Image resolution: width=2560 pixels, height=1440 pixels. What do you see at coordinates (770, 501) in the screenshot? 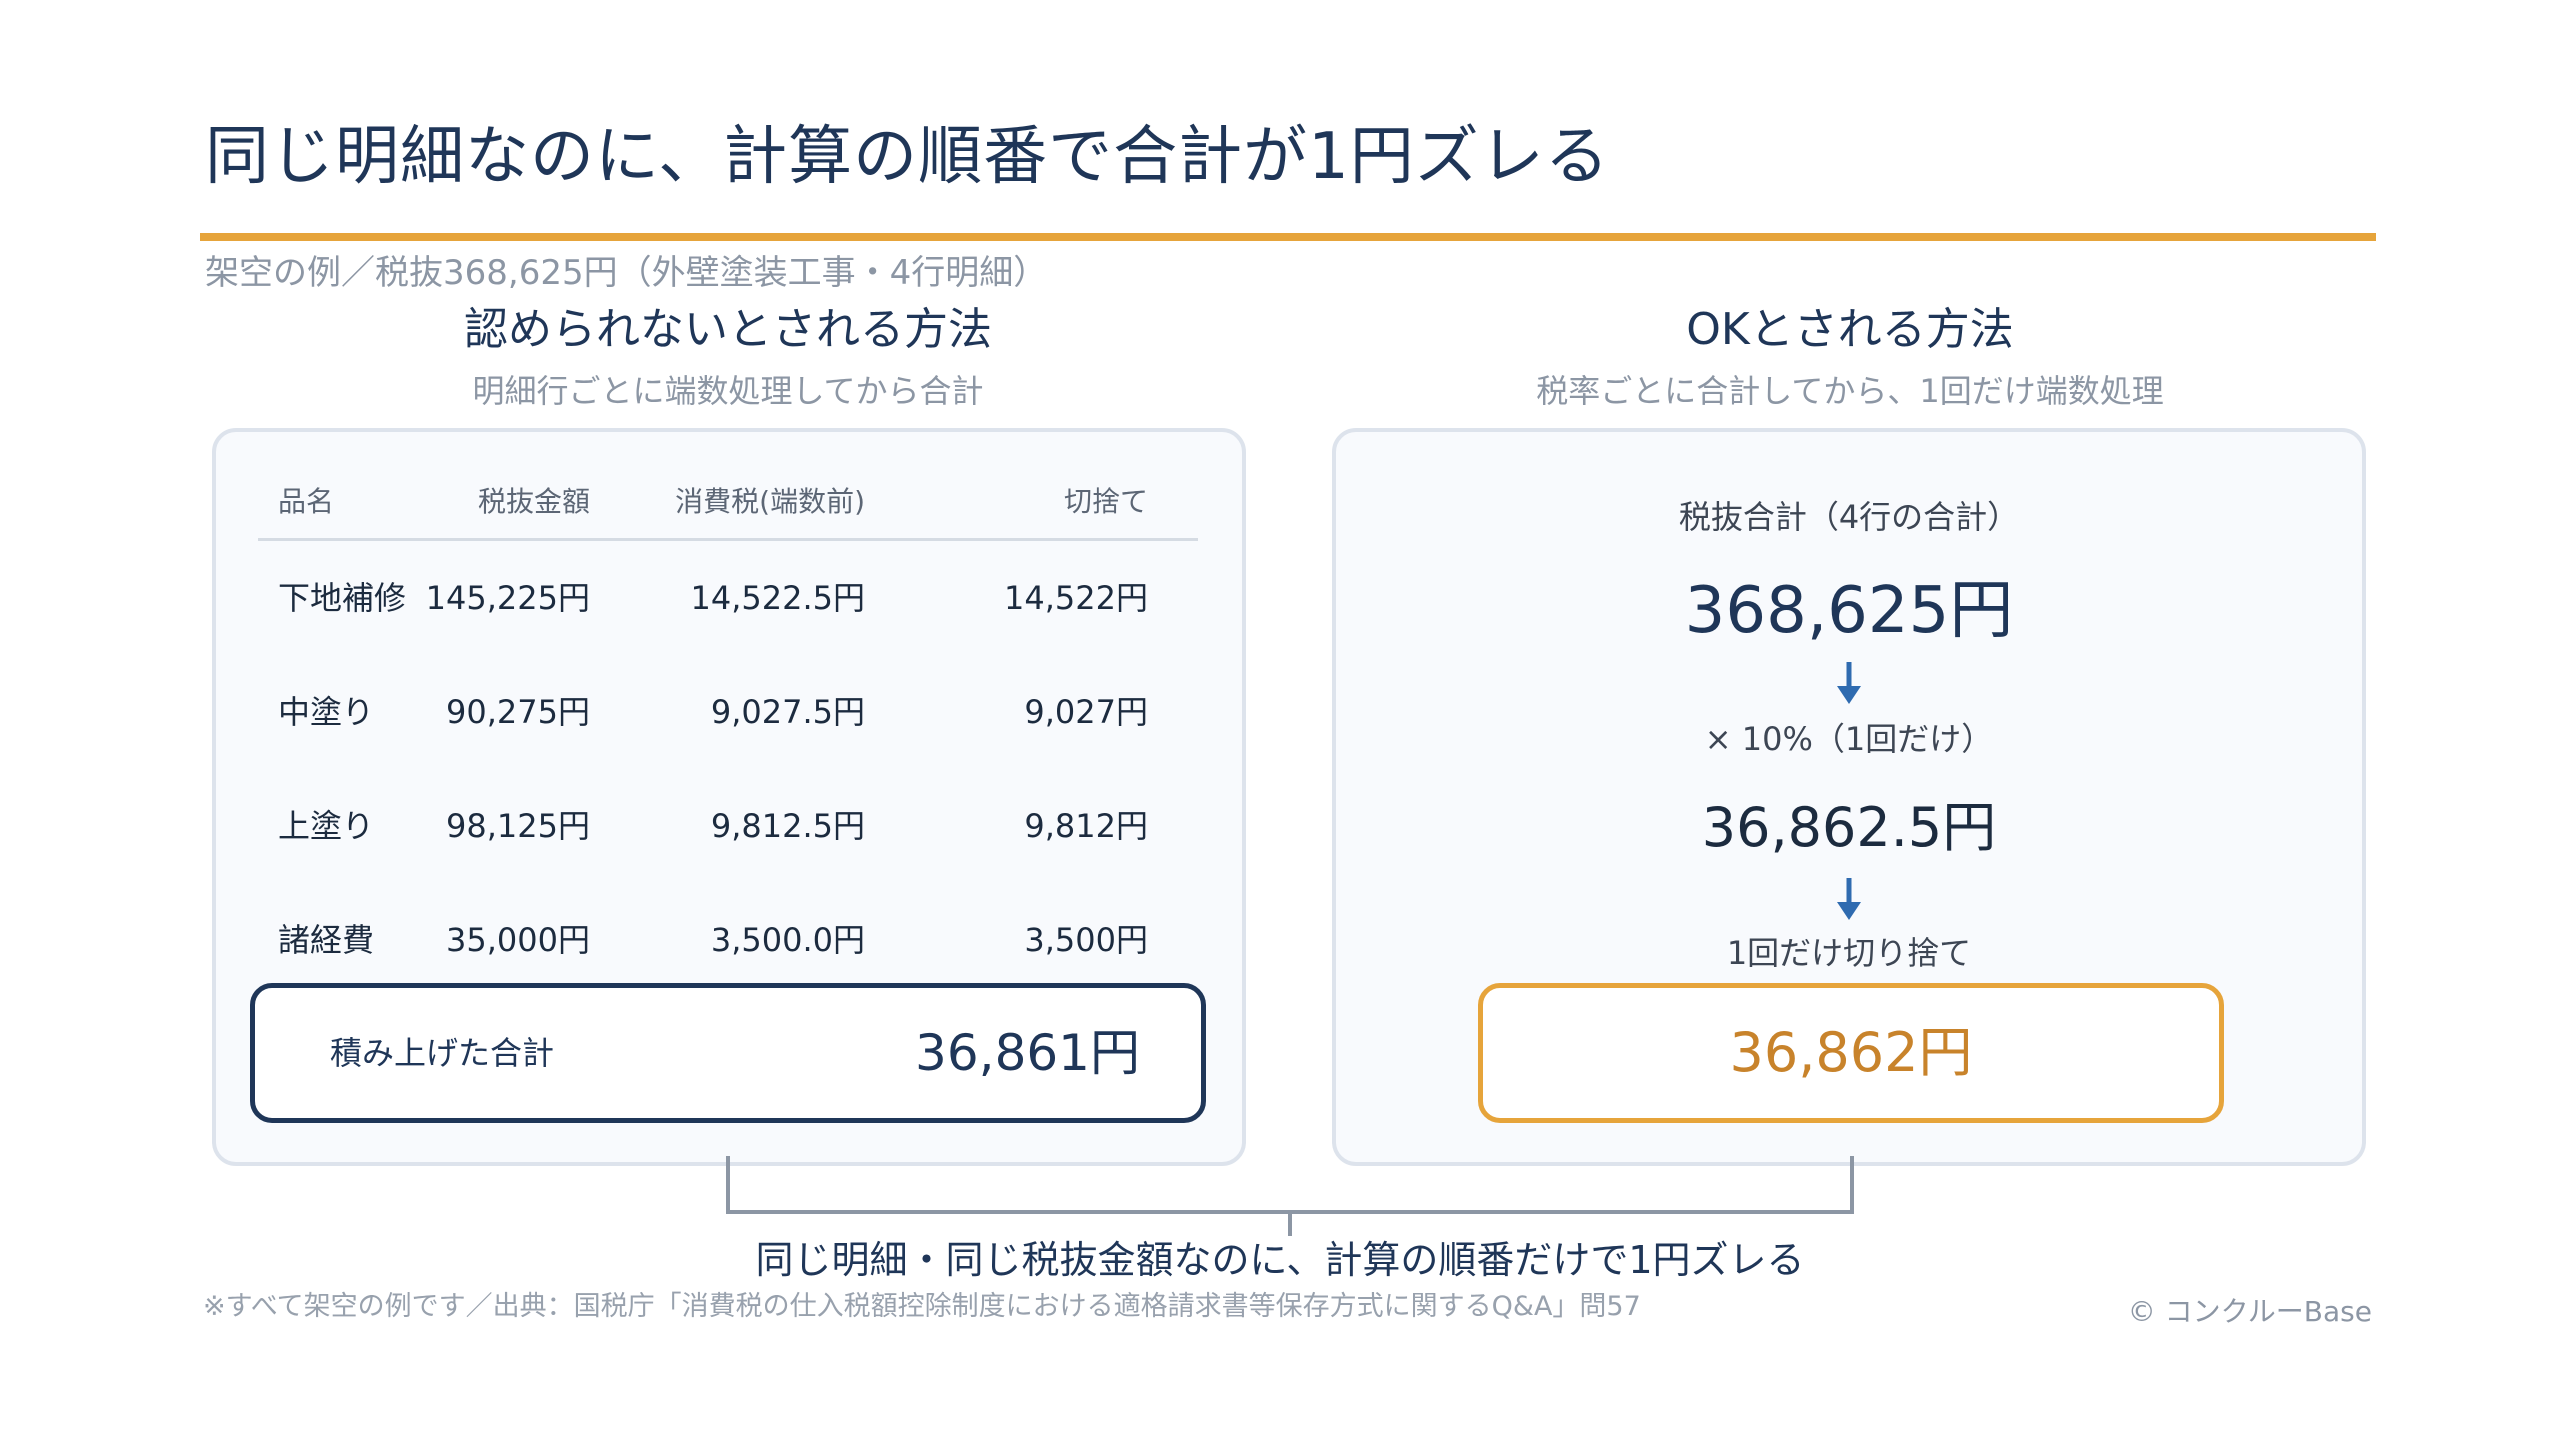
I see `col-header-tax-raw: 消費税(端数前)` at bounding box center [770, 501].